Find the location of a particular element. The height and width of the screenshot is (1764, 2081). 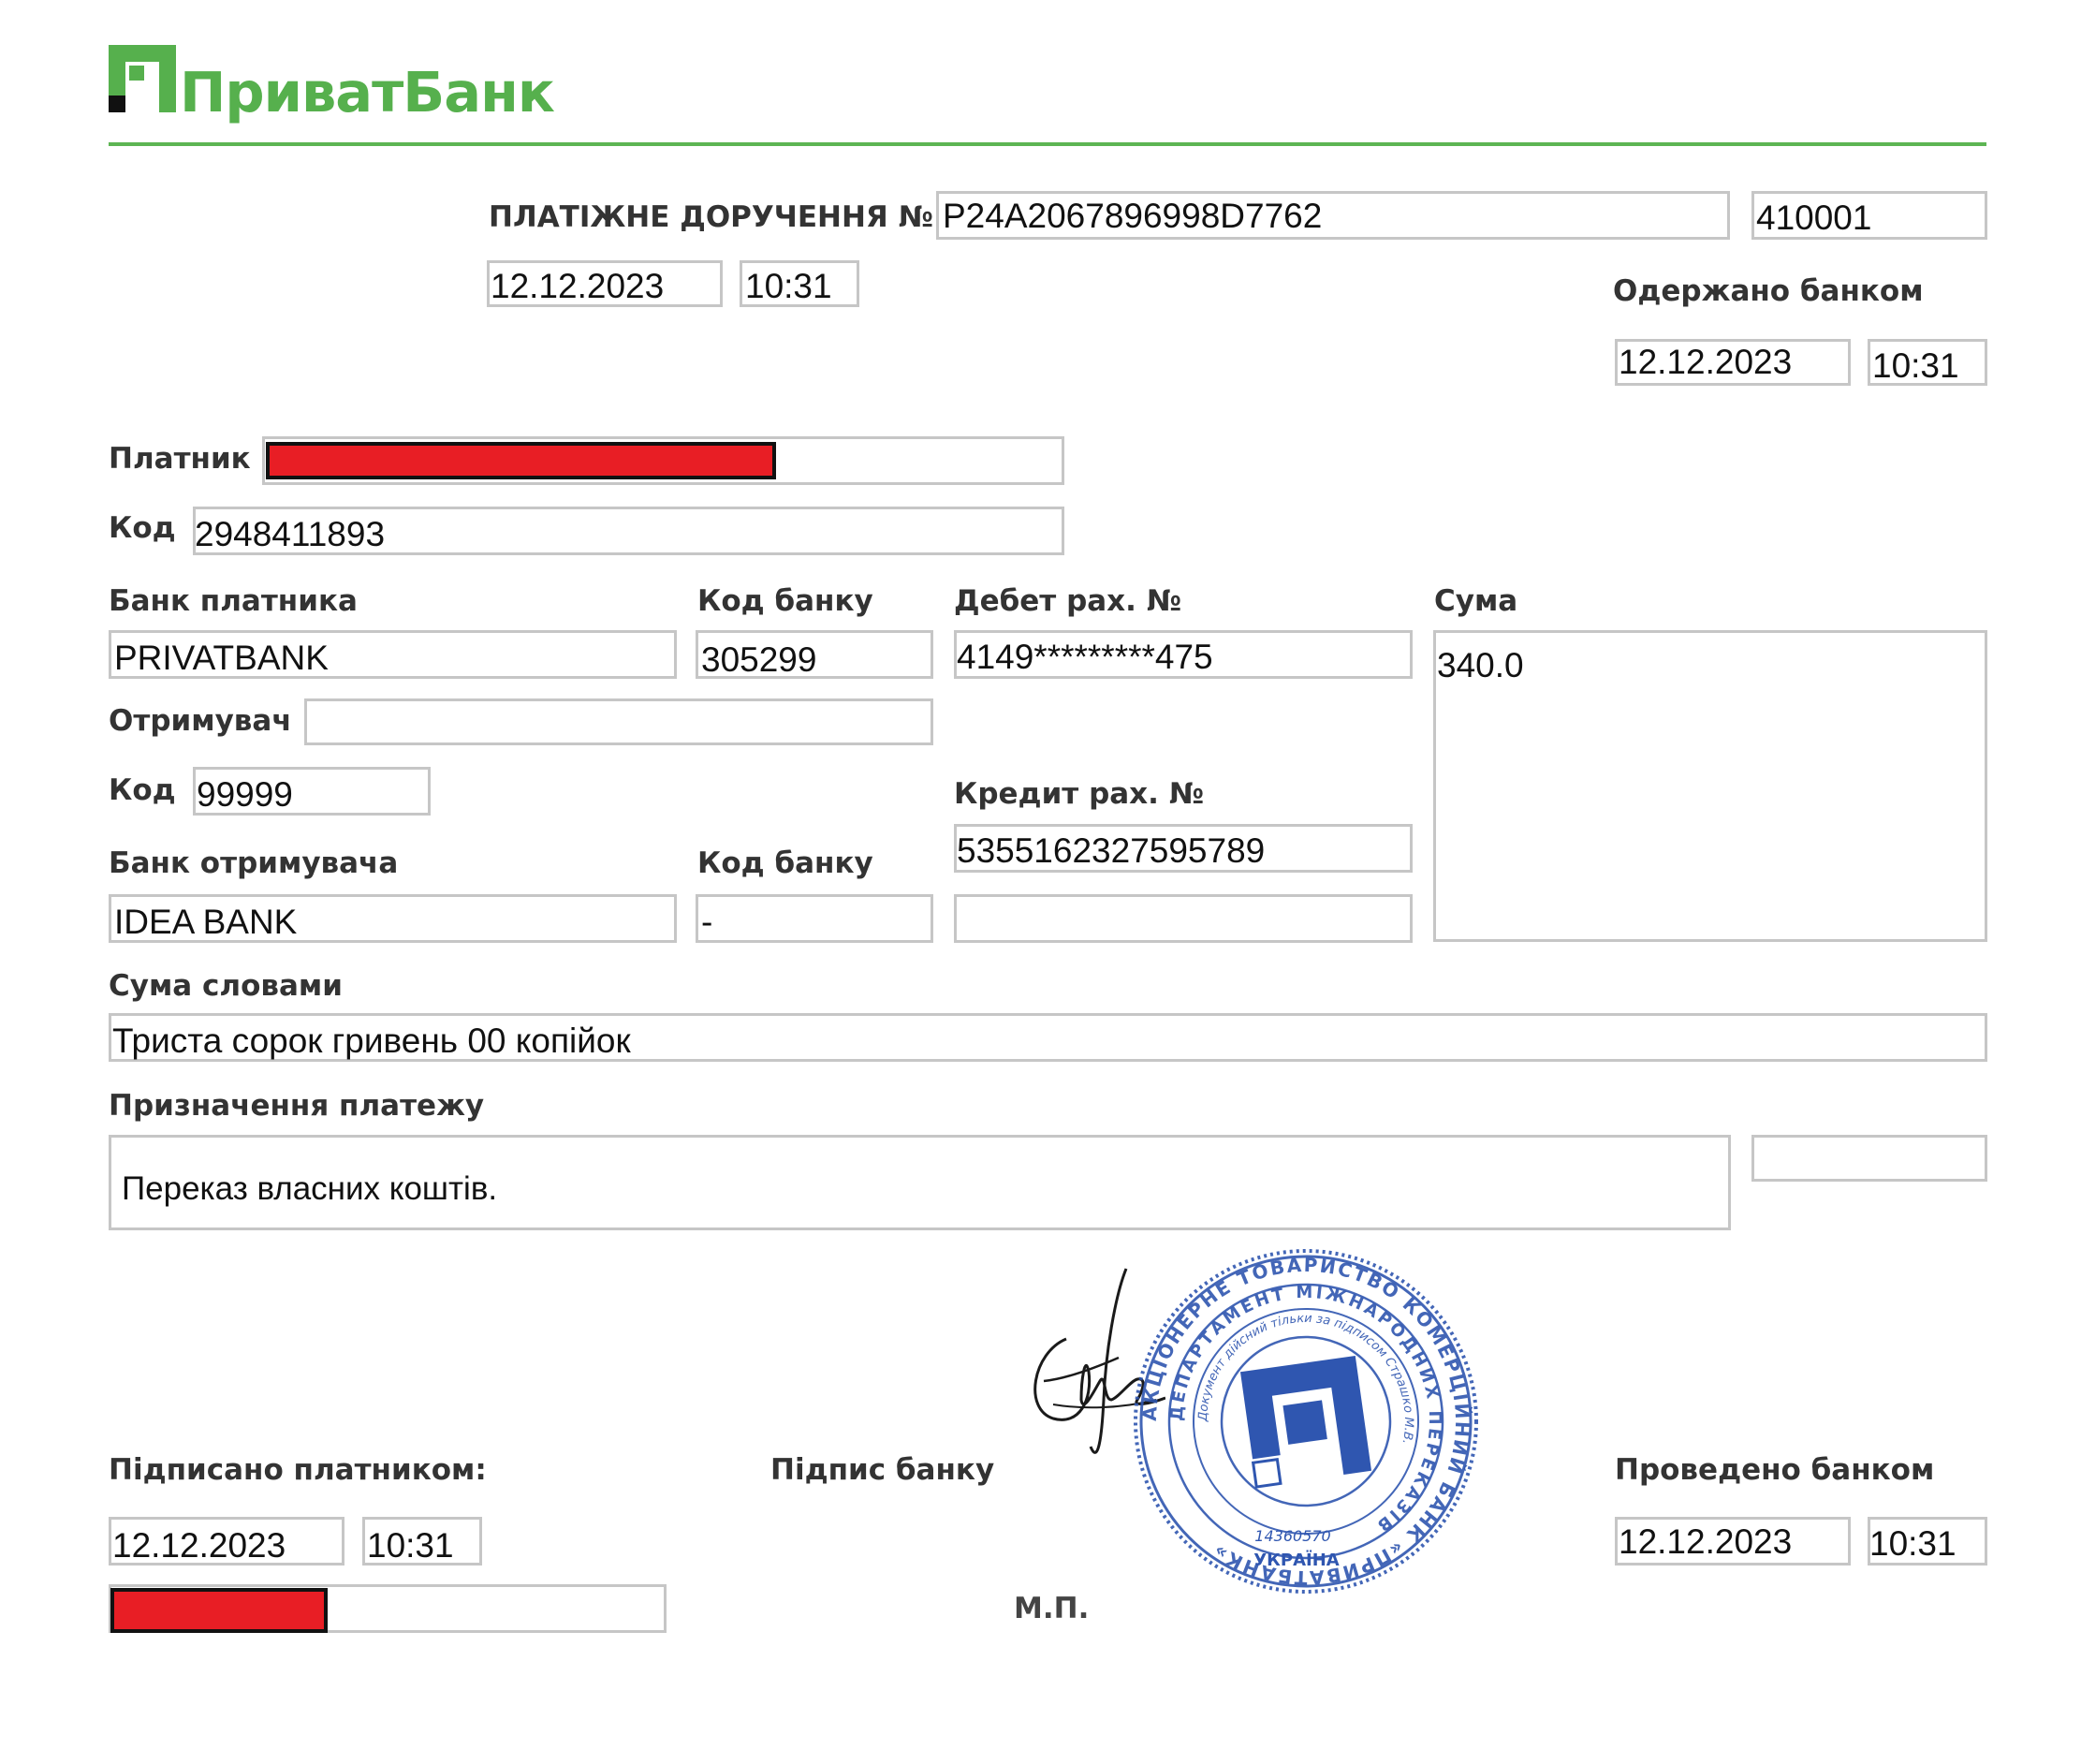

document-code: 410001 is located at coordinates (1814, 218).